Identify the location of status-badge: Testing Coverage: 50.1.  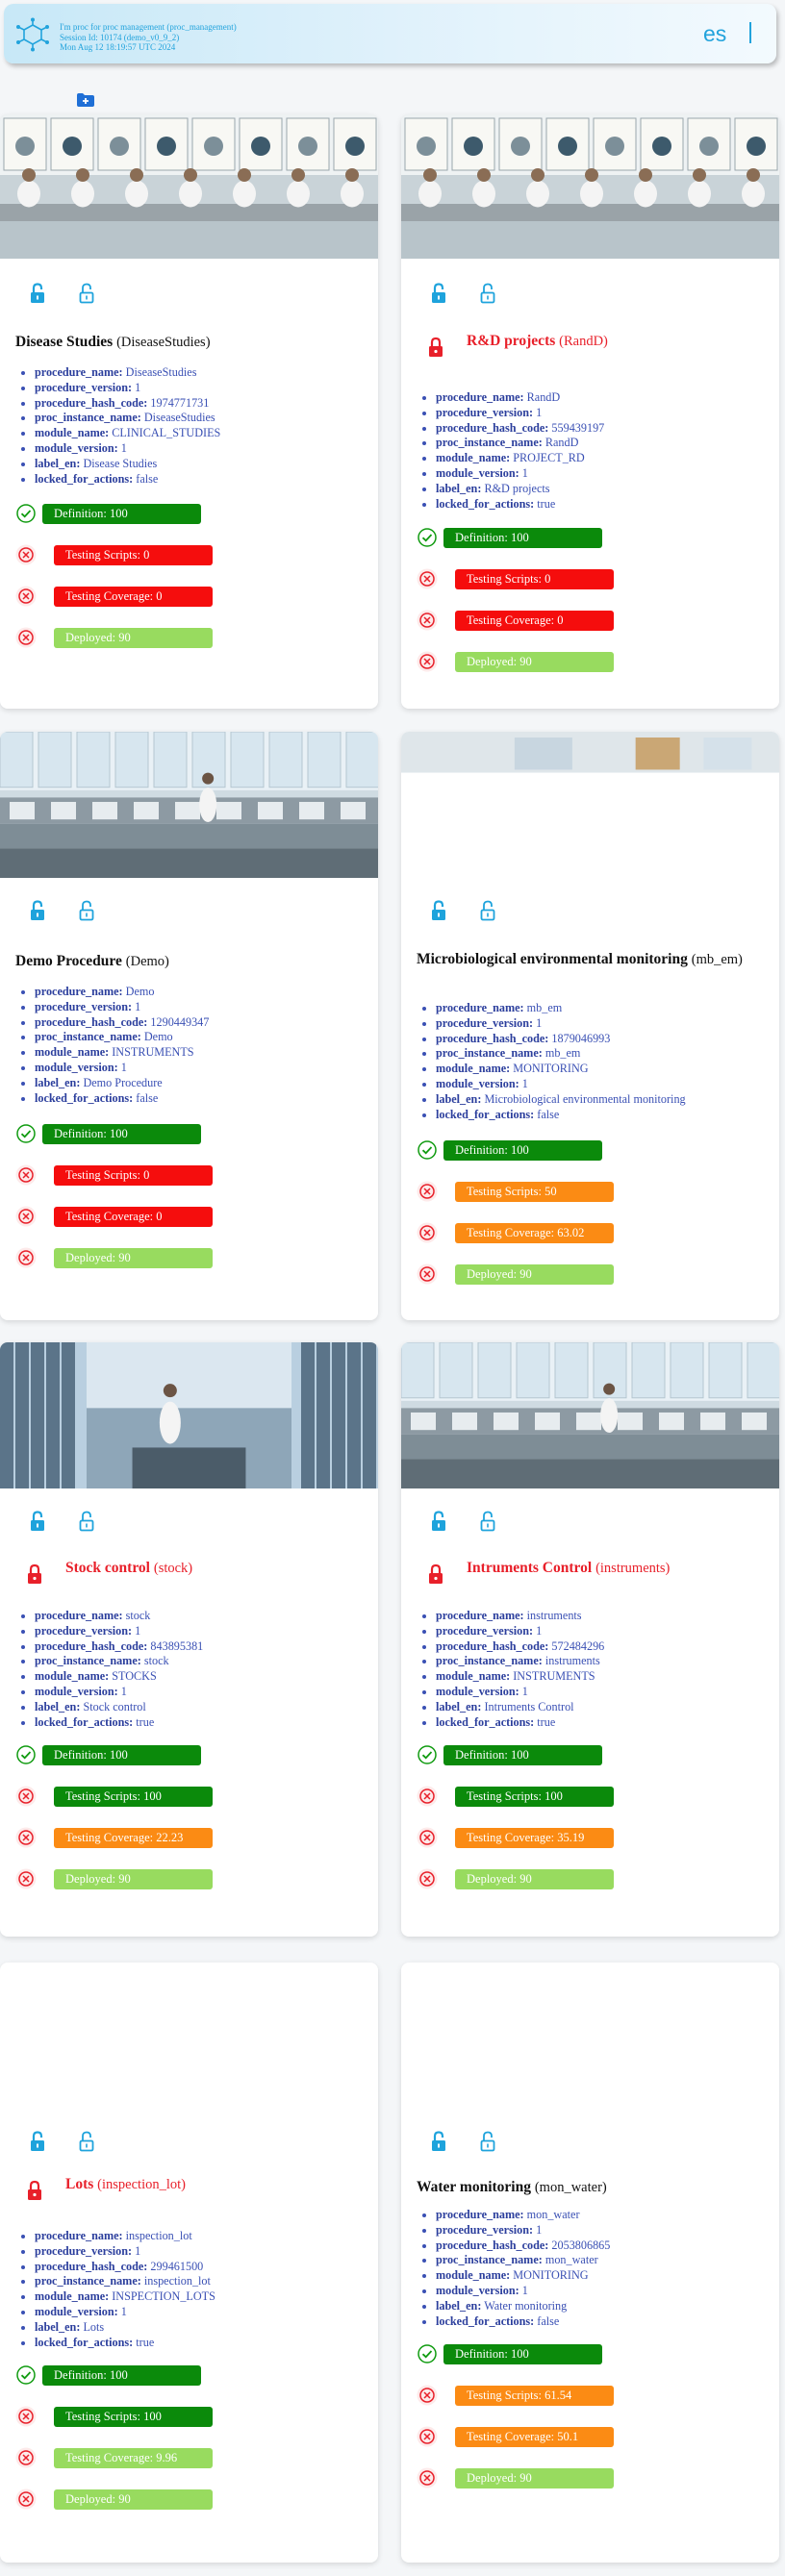
(534, 2437).